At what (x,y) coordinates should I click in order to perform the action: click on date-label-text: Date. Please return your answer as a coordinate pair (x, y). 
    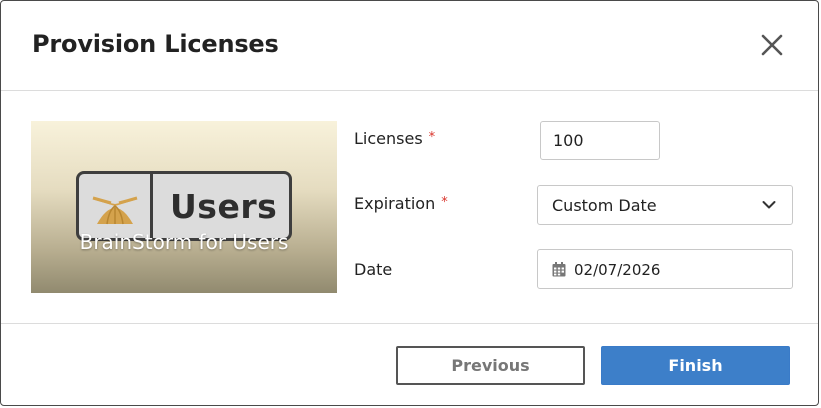
    Looking at the image, I should click on (373, 269).